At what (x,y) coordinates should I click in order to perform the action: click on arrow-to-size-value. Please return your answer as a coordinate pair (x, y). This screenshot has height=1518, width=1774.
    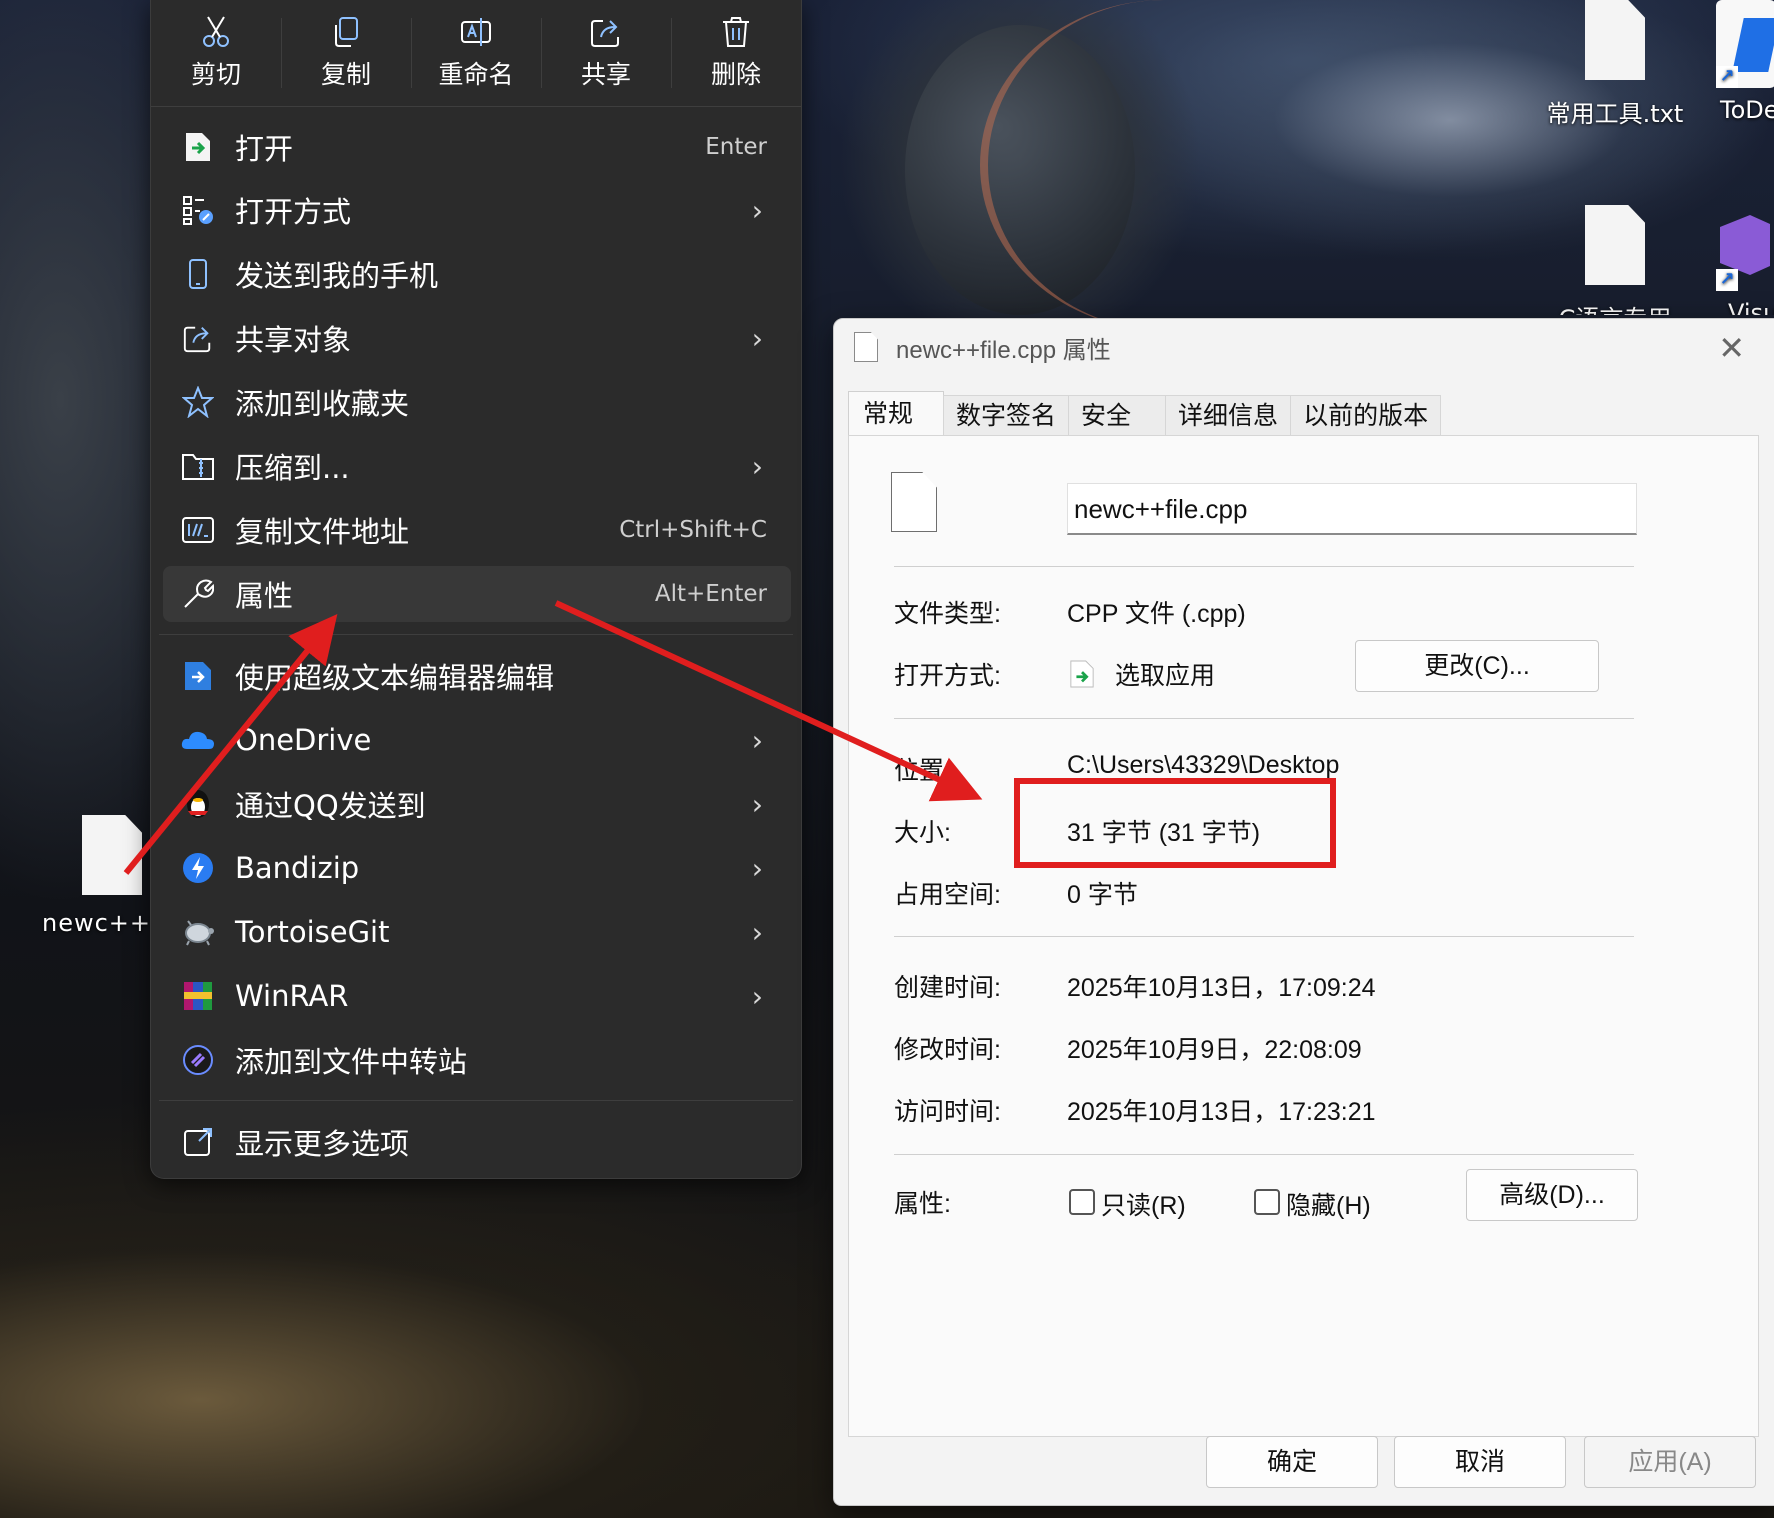
    Looking at the image, I should click on (768, 701).